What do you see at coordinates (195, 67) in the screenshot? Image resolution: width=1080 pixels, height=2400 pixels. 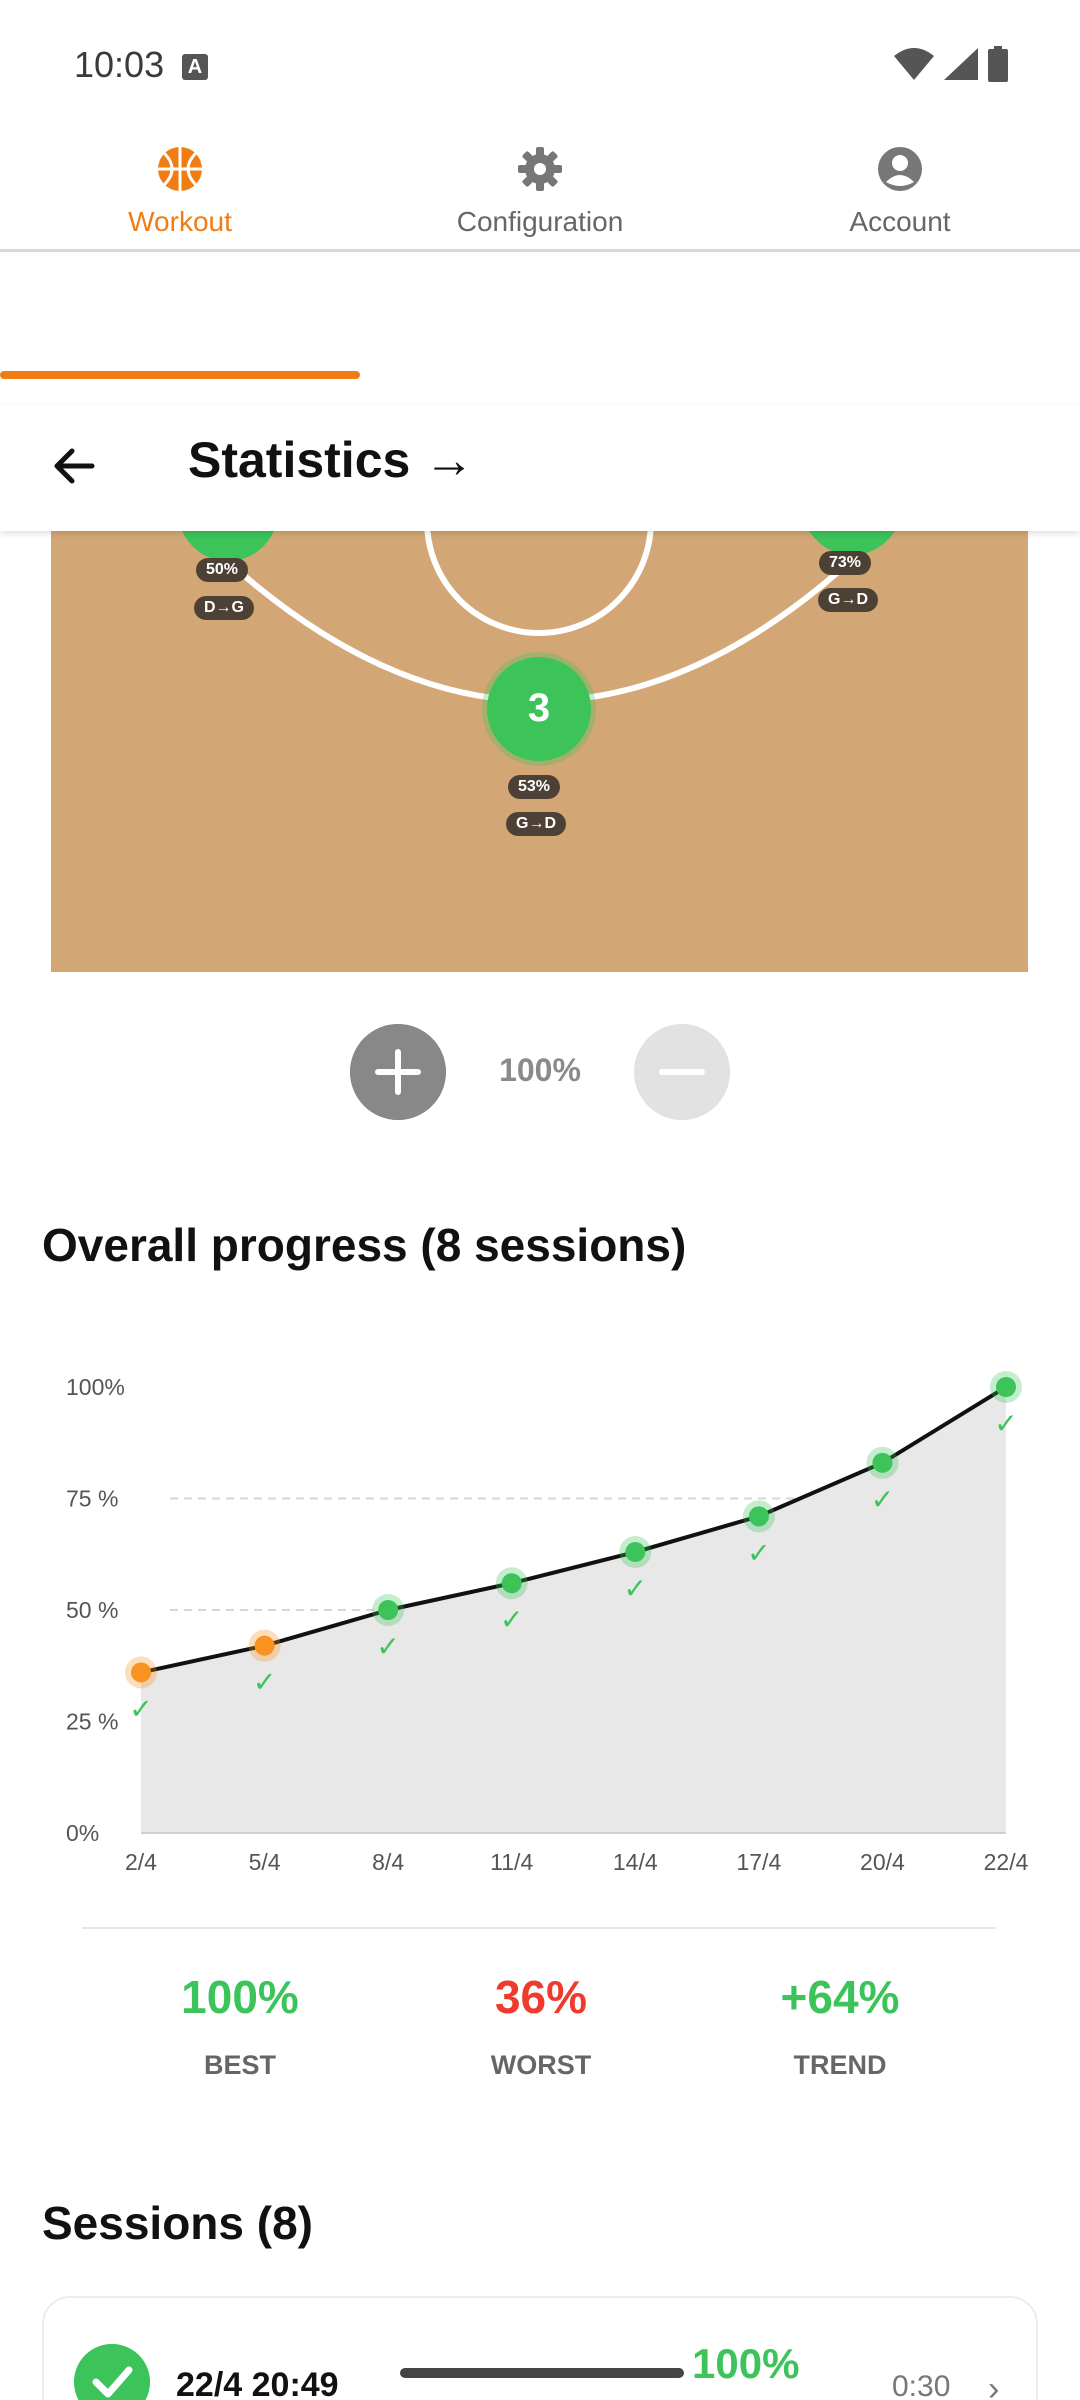 I see `notification-icon: A` at bounding box center [195, 67].